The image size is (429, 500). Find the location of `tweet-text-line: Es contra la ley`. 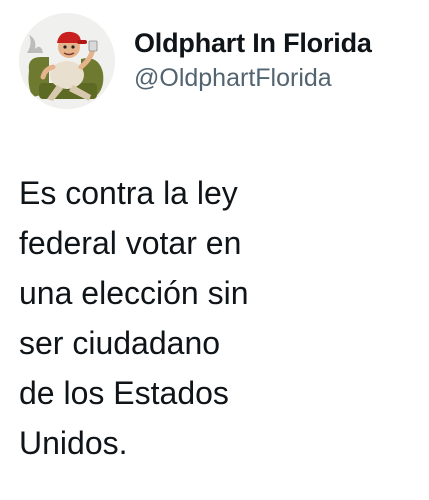

tweet-text-line: Es contra la ley is located at coordinates (128, 193).